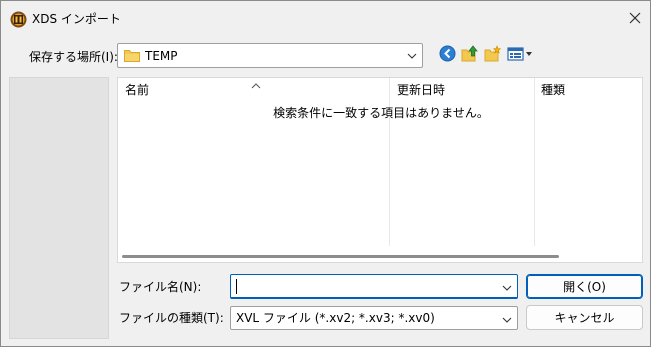 Image resolution: width=651 pixels, height=347 pixels. I want to click on back-icon, so click(447, 55).